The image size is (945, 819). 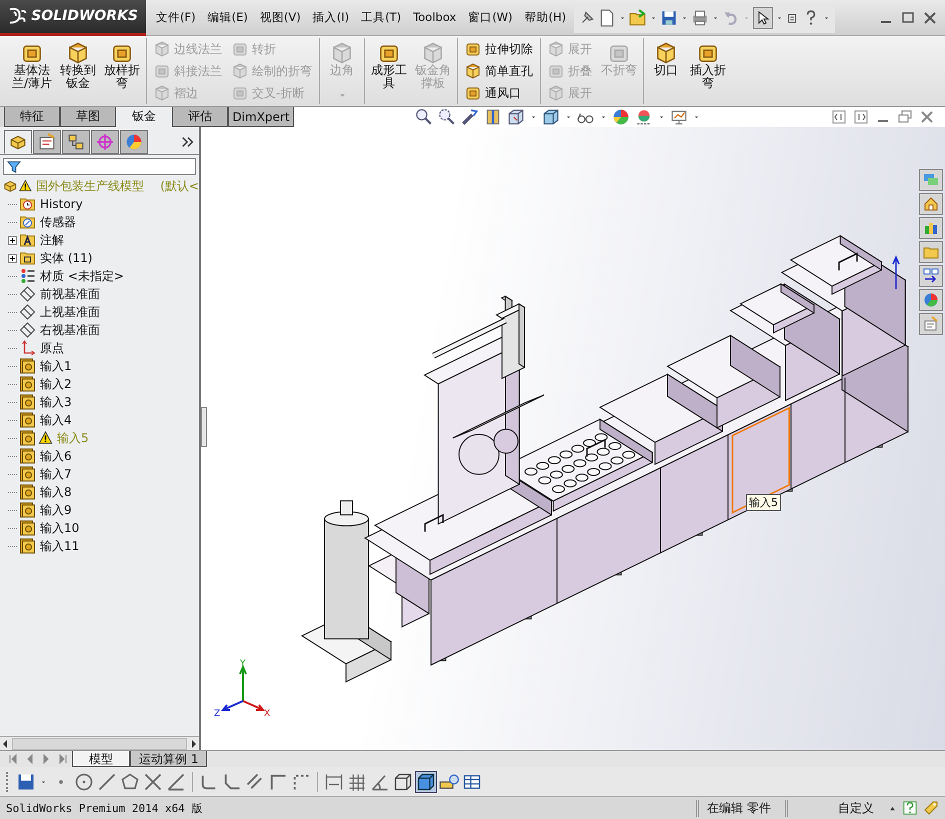 What do you see at coordinates (621, 117) in the screenshot?
I see `appearance-ball-icon` at bounding box center [621, 117].